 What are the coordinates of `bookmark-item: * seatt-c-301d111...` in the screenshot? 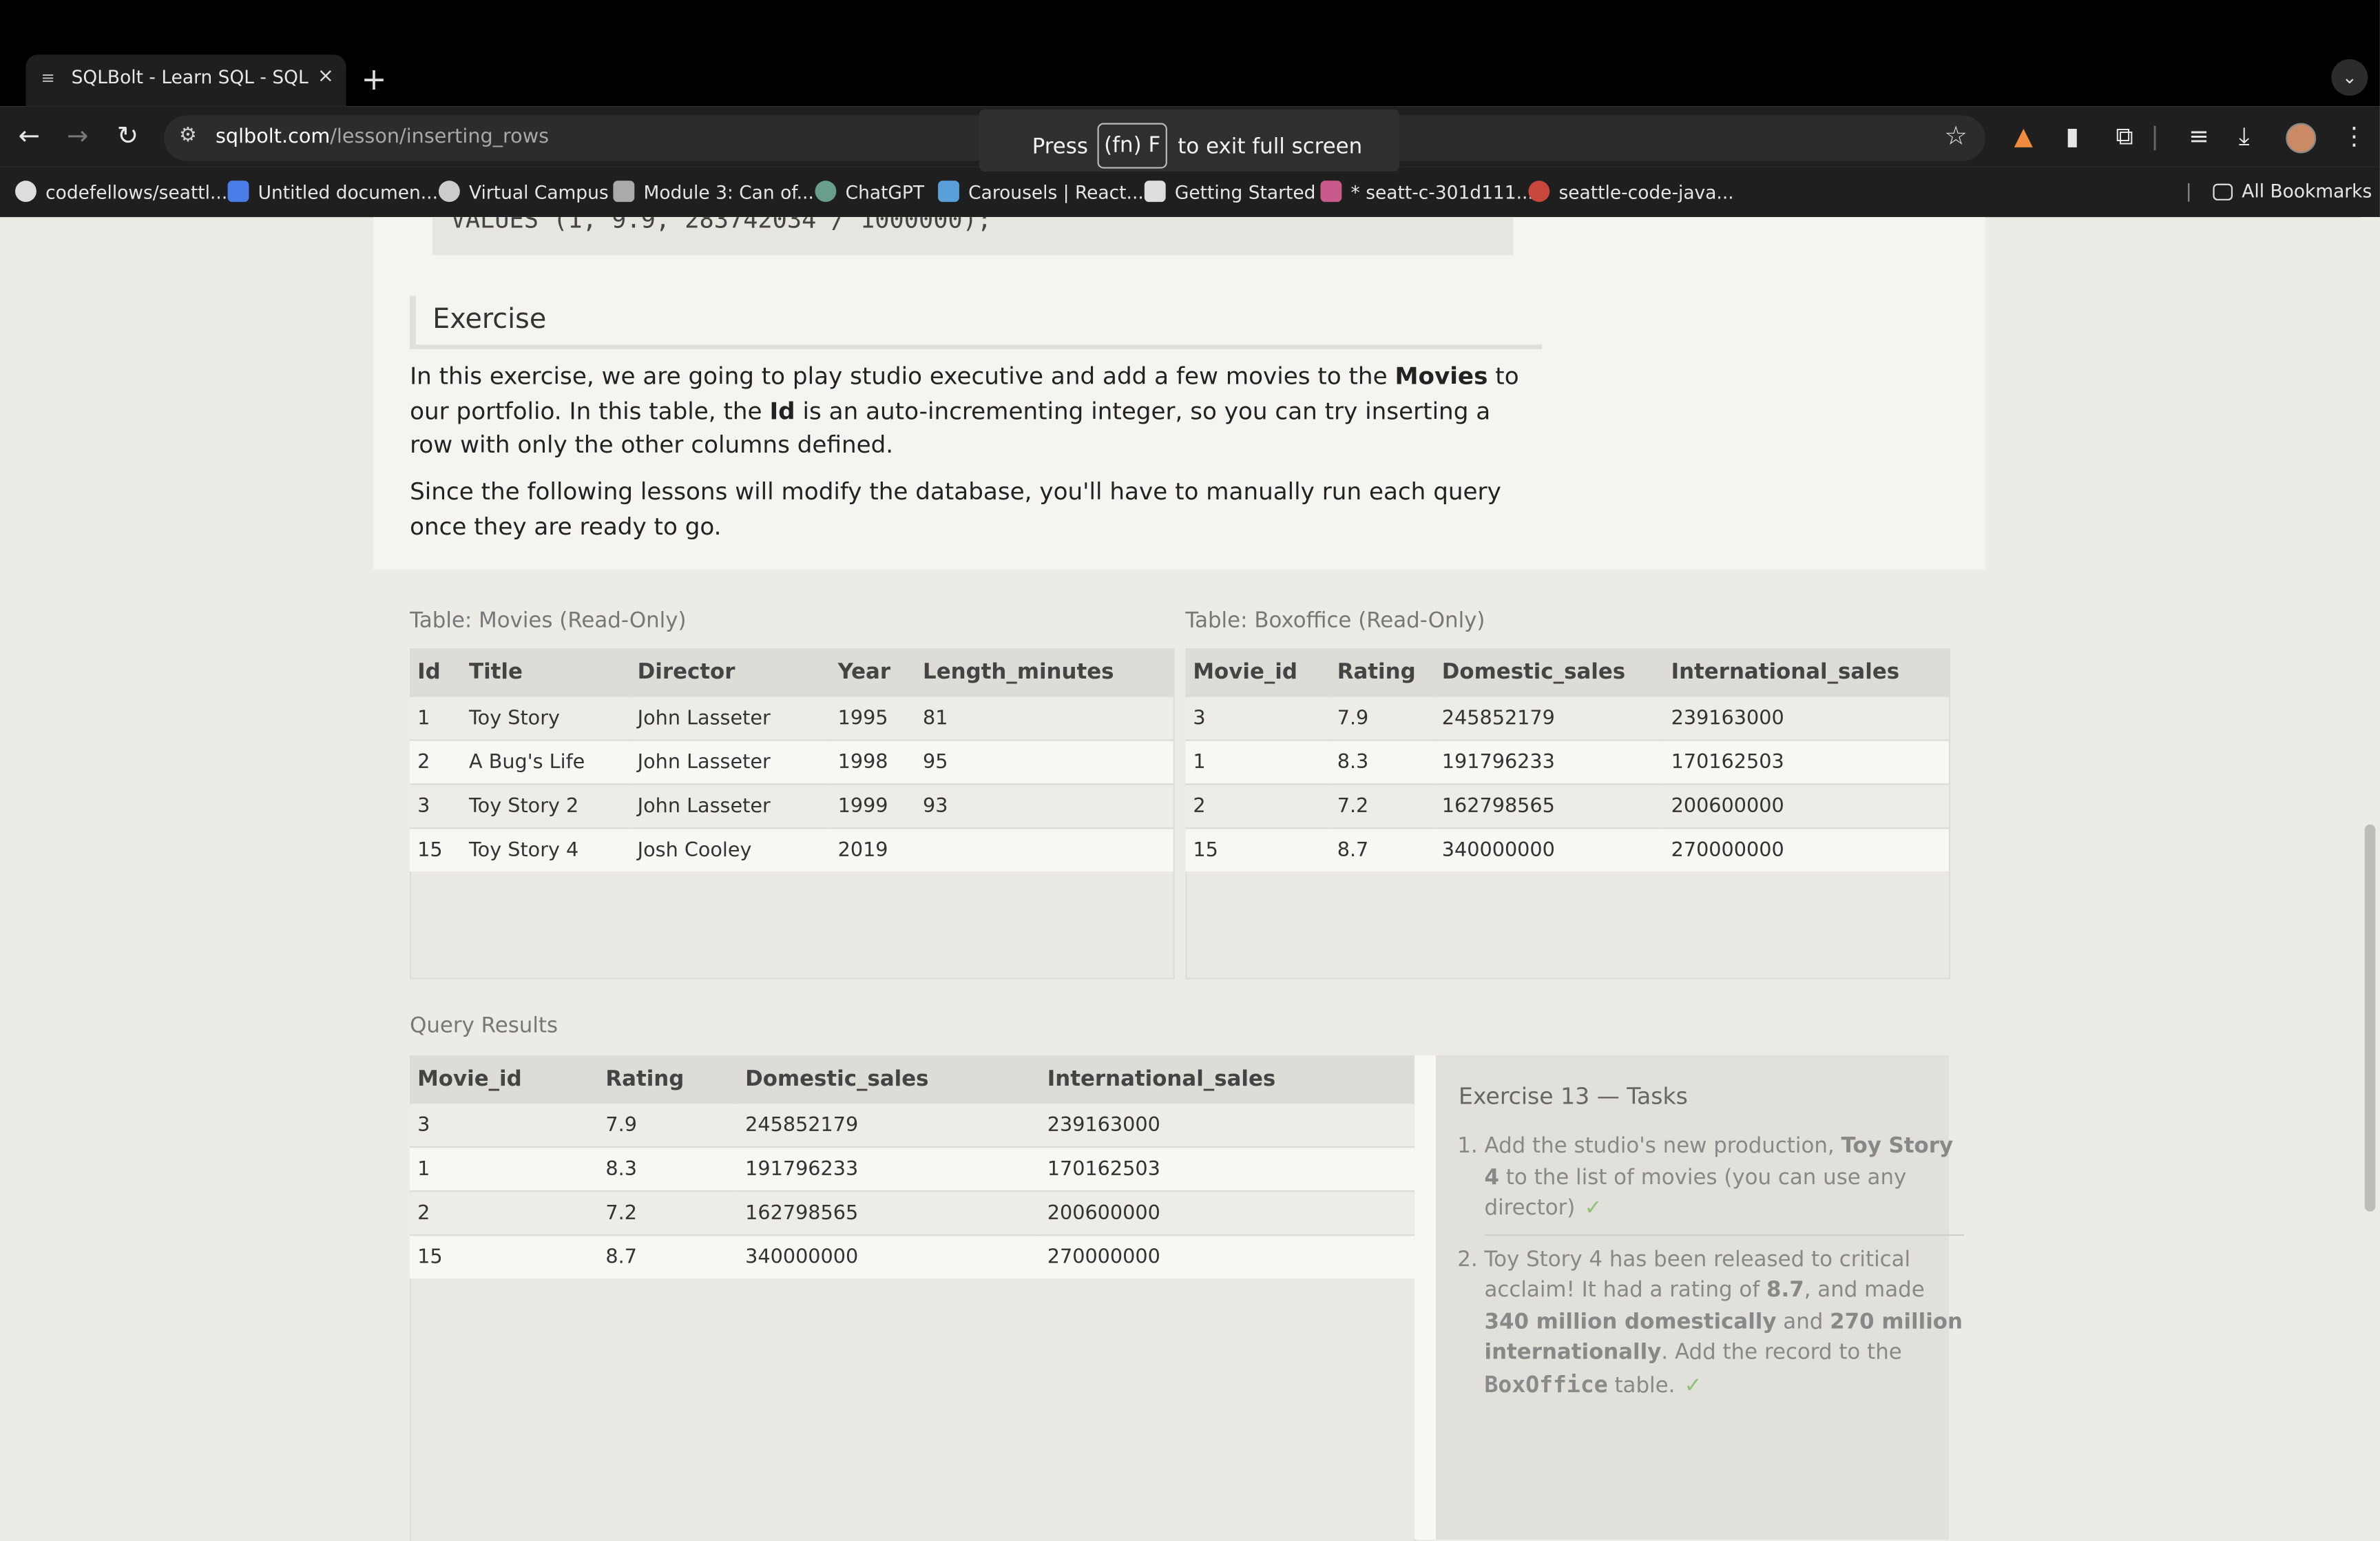 It's located at (1427, 191).